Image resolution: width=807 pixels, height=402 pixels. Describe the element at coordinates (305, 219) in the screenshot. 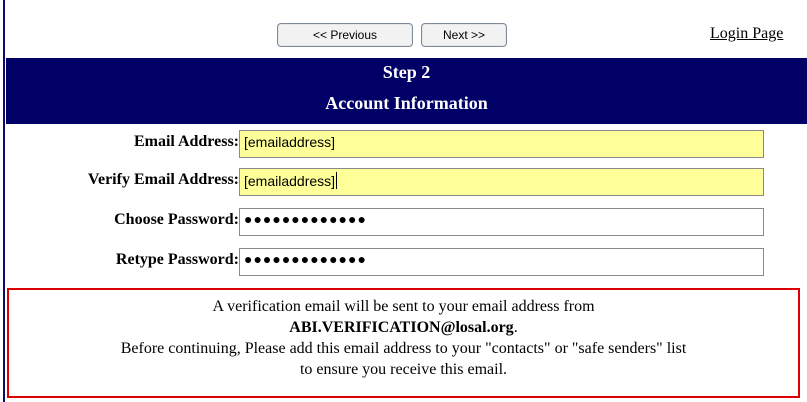

I see `password-value: ●●●●●●●●●●●●●` at that location.